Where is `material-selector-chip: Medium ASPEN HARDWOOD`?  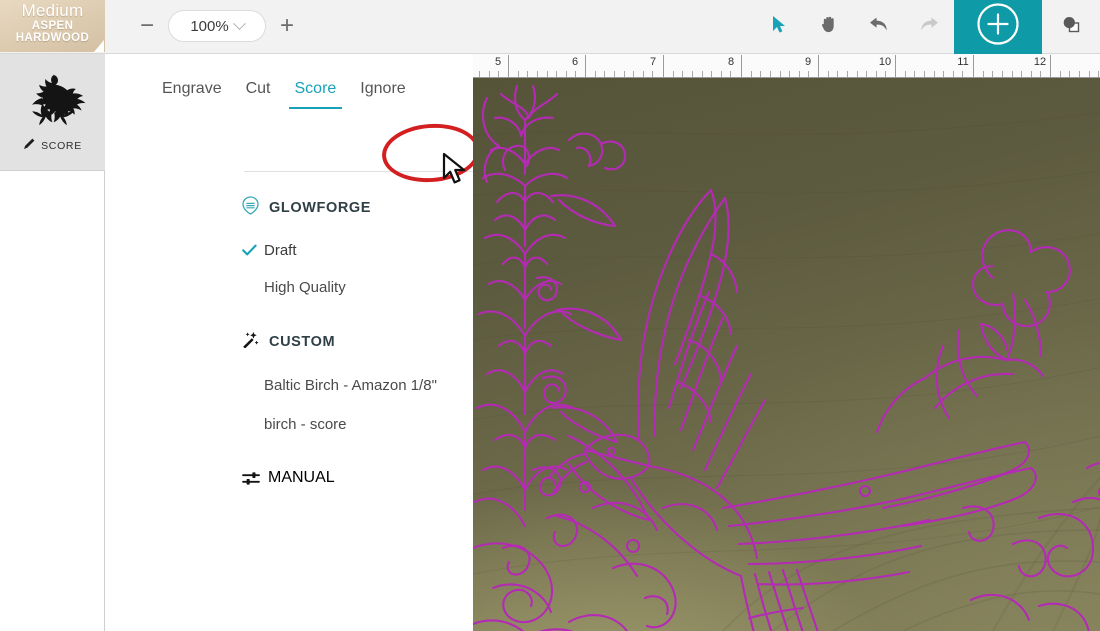
material-selector-chip: Medium ASPEN HARDWOOD is located at coordinates (52, 26).